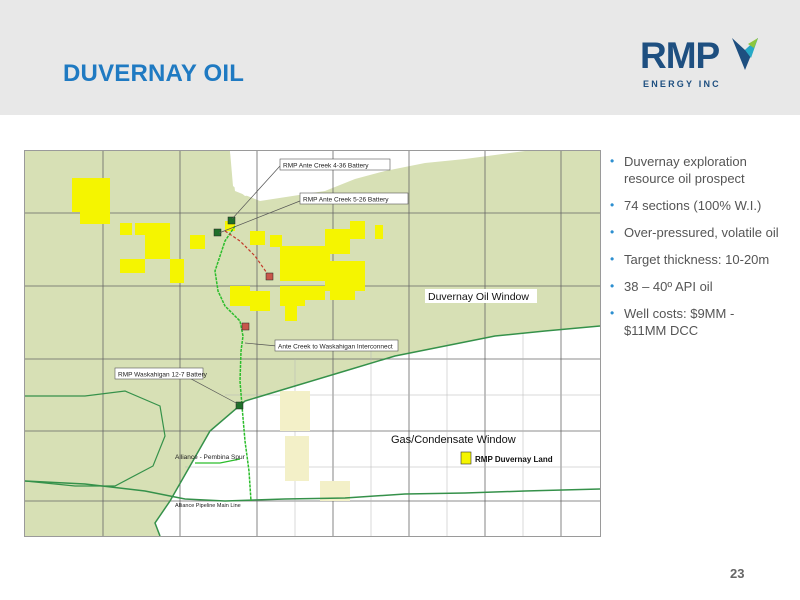  I want to click on bullet-item: • 74 sections (100% W.I.), so click(686, 205).